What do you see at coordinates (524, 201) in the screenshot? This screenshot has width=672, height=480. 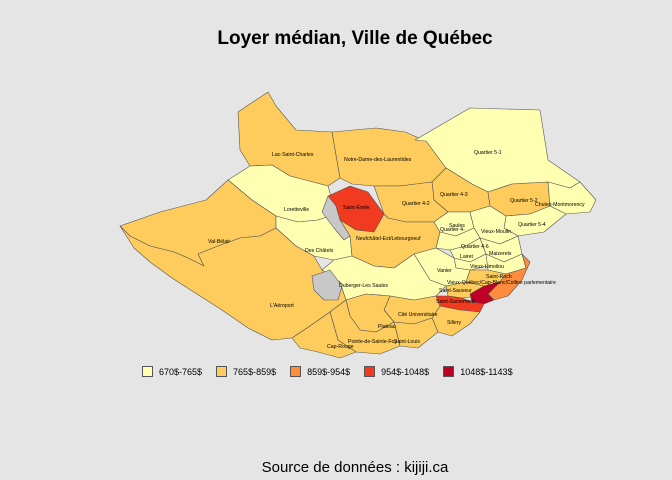 I see `label-quartier-5-2: Quartier 5-2` at bounding box center [524, 201].